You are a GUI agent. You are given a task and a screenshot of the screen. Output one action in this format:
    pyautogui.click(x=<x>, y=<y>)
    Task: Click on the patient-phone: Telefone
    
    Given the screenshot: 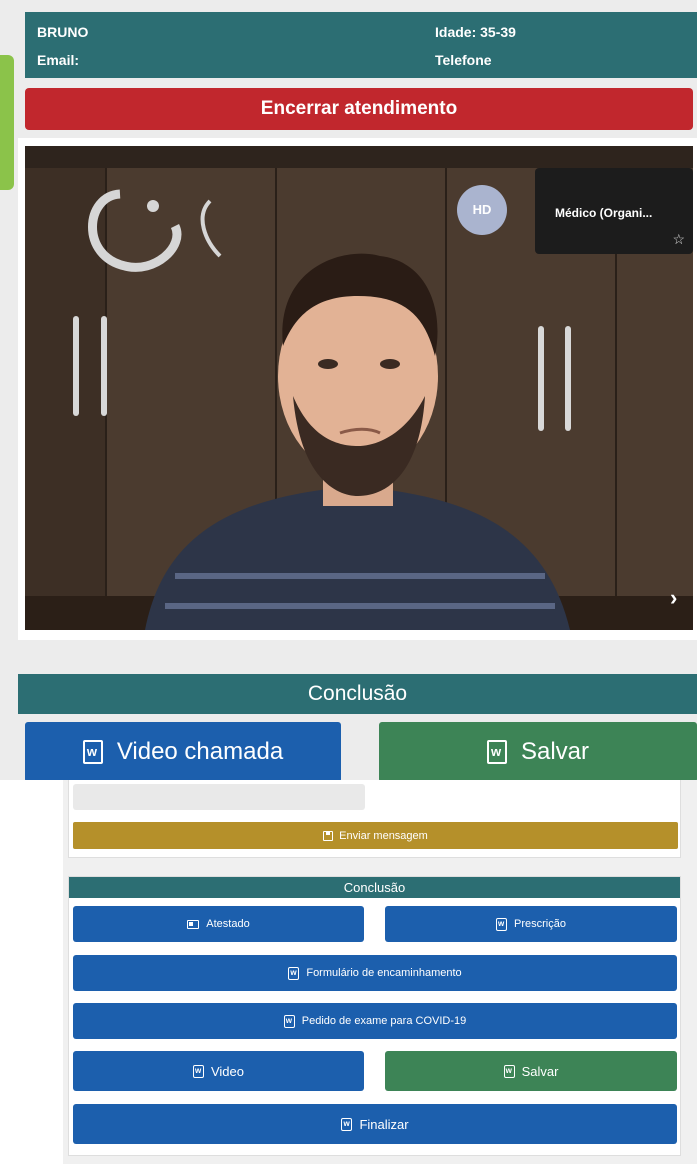 What is the action you would take?
    pyautogui.click(x=463, y=60)
    